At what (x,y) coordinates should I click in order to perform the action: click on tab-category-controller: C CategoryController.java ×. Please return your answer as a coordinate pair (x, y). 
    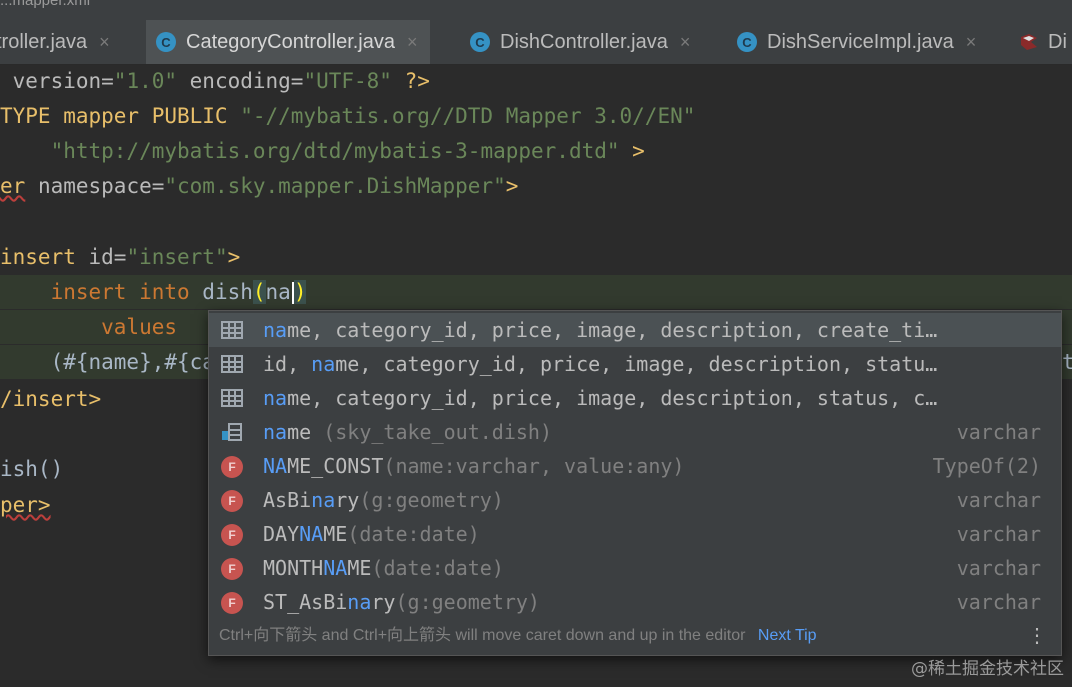
    Looking at the image, I should click on (288, 42).